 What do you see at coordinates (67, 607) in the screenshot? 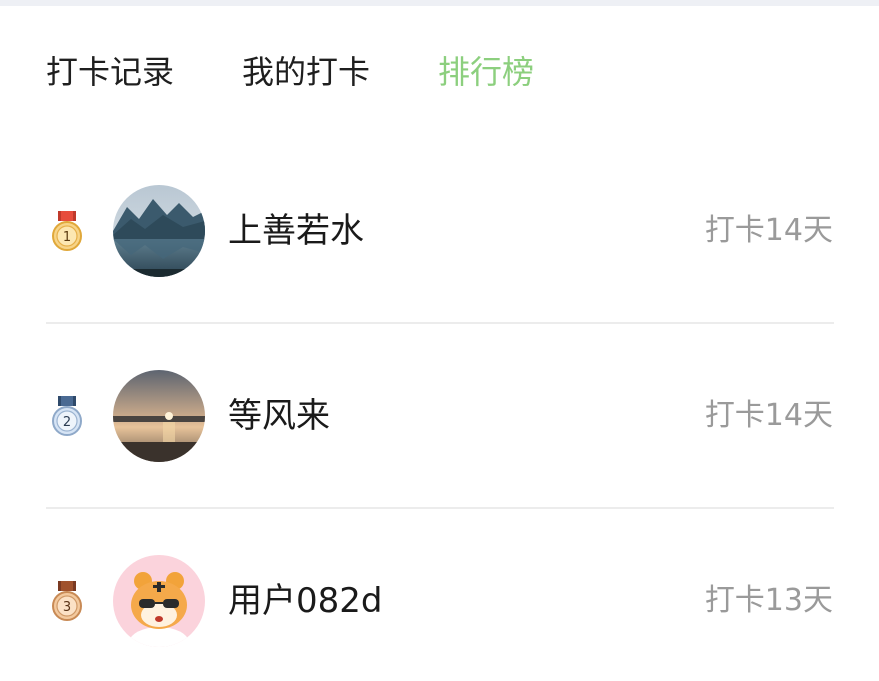
I see `medal-rank-text: 3` at bounding box center [67, 607].